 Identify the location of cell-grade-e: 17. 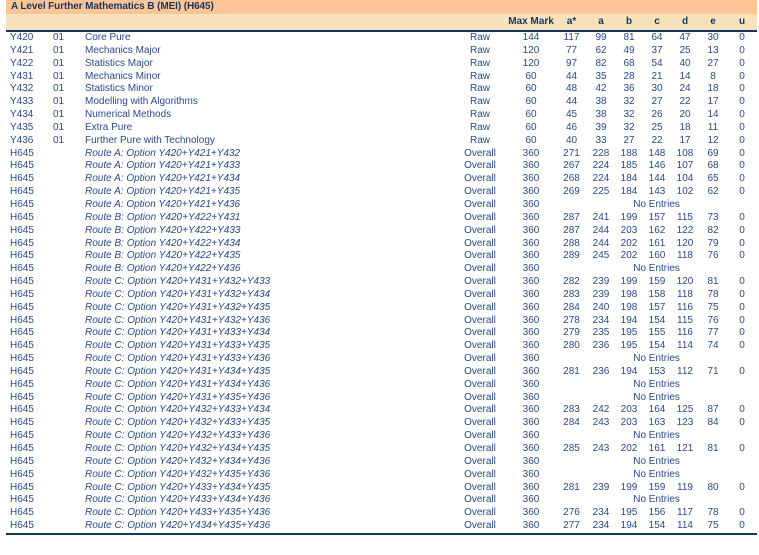
(713, 102).